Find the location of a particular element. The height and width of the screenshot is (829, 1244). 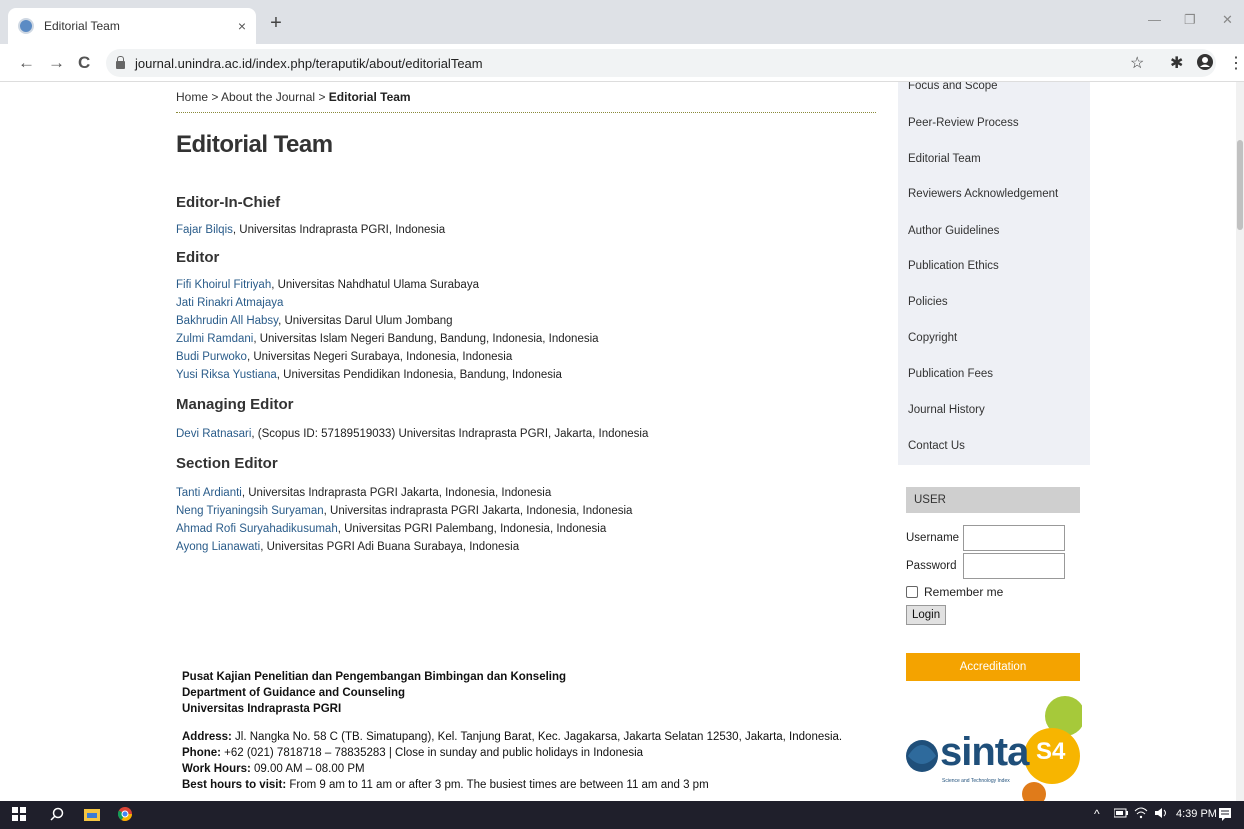

volume-icon is located at coordinates (1161, 814).